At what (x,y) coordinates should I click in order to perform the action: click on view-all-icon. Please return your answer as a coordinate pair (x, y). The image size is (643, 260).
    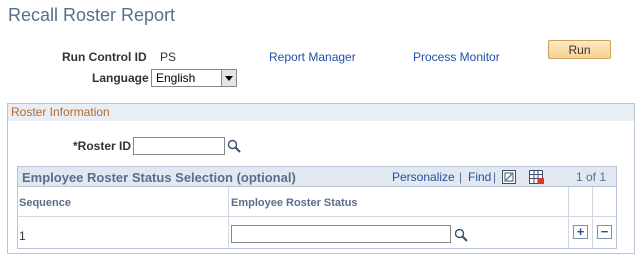
    Looking at the image, I should click on (509, 179).